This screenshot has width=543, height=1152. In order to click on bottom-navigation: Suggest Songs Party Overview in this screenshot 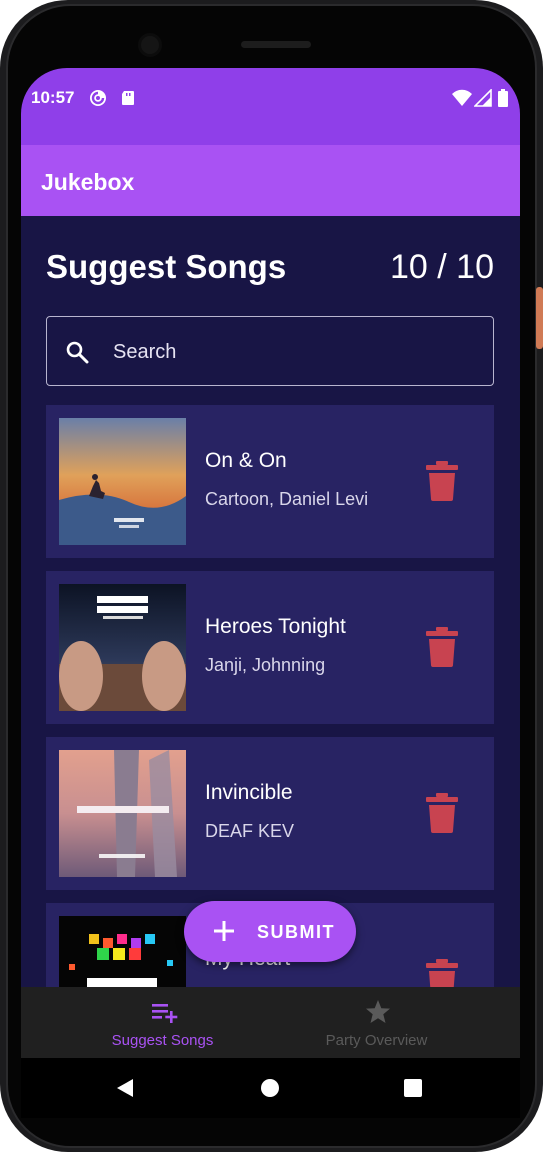, I will do `click(270, 1022)`.